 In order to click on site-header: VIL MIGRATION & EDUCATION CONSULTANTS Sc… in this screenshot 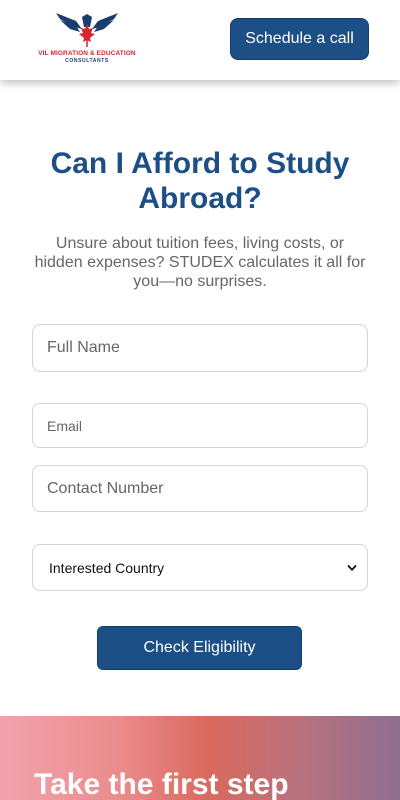, I will do `click(200, 40)`.